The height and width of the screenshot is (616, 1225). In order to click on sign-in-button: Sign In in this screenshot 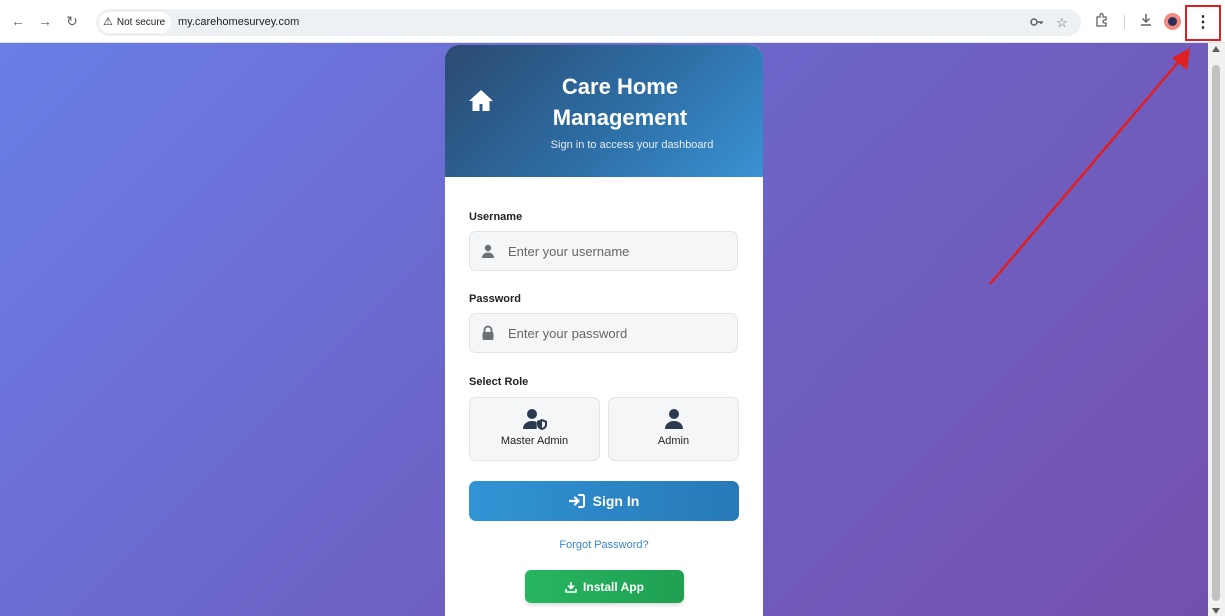, I will do `click(604, 501)`.